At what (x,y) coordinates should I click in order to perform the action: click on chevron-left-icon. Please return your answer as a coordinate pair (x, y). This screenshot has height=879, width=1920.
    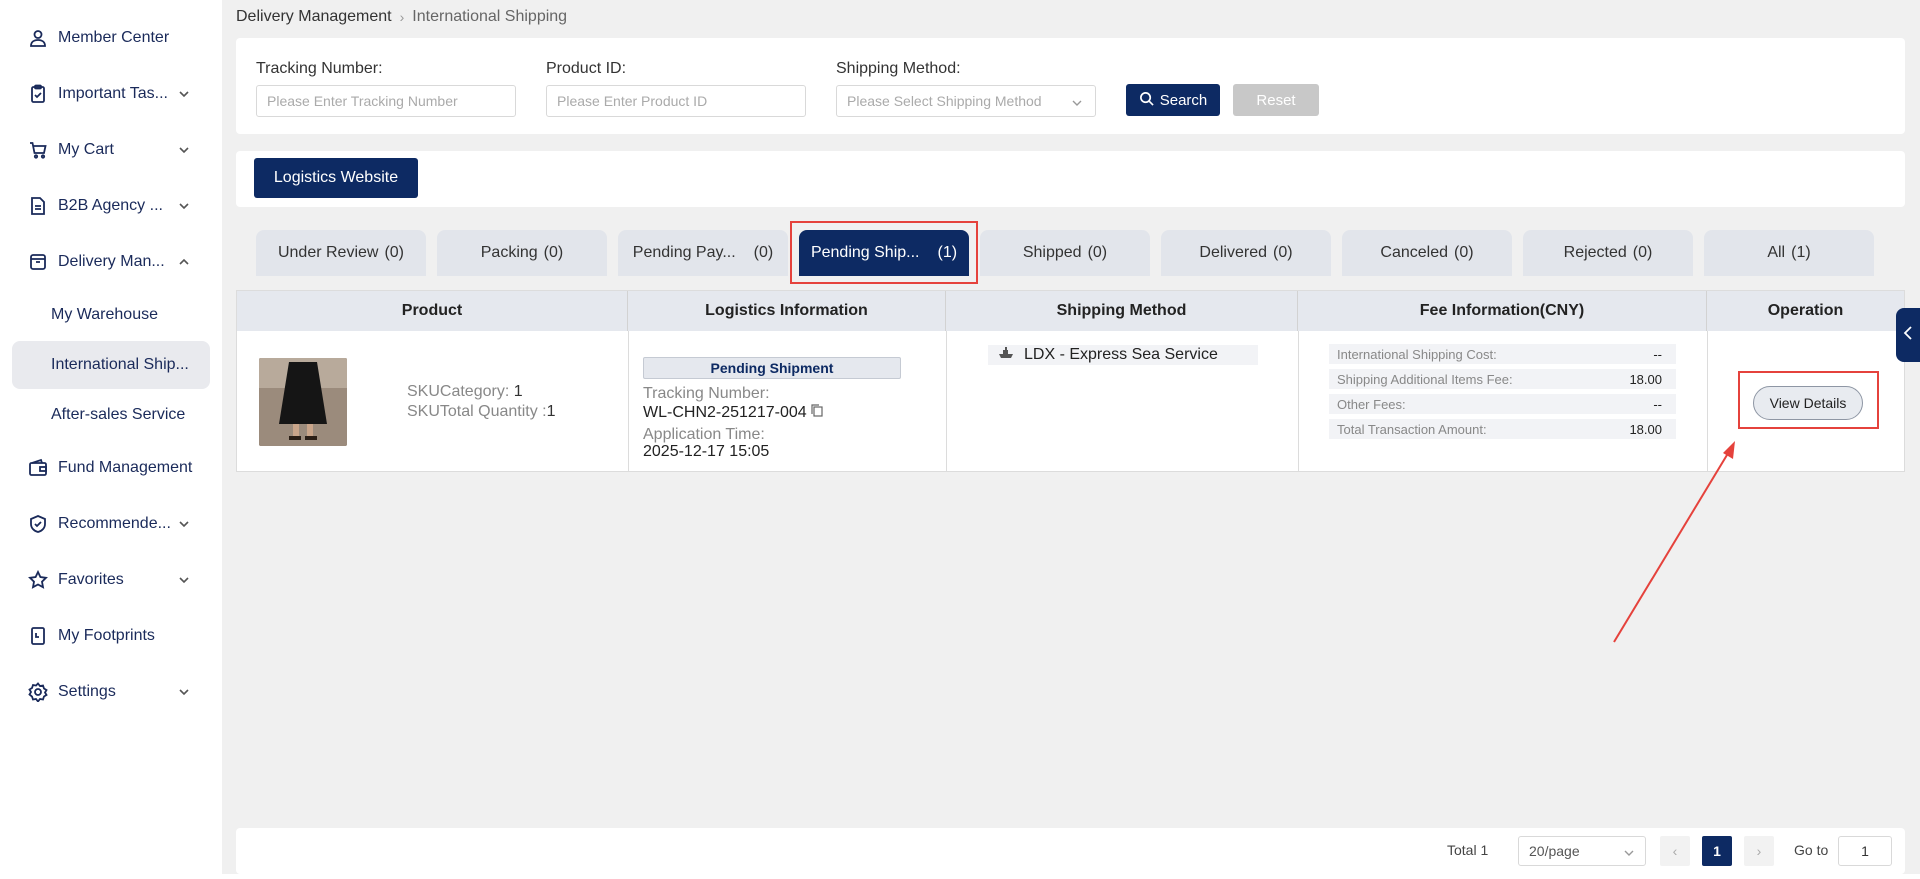
    Looking at the image, I should click on (1908, 335).